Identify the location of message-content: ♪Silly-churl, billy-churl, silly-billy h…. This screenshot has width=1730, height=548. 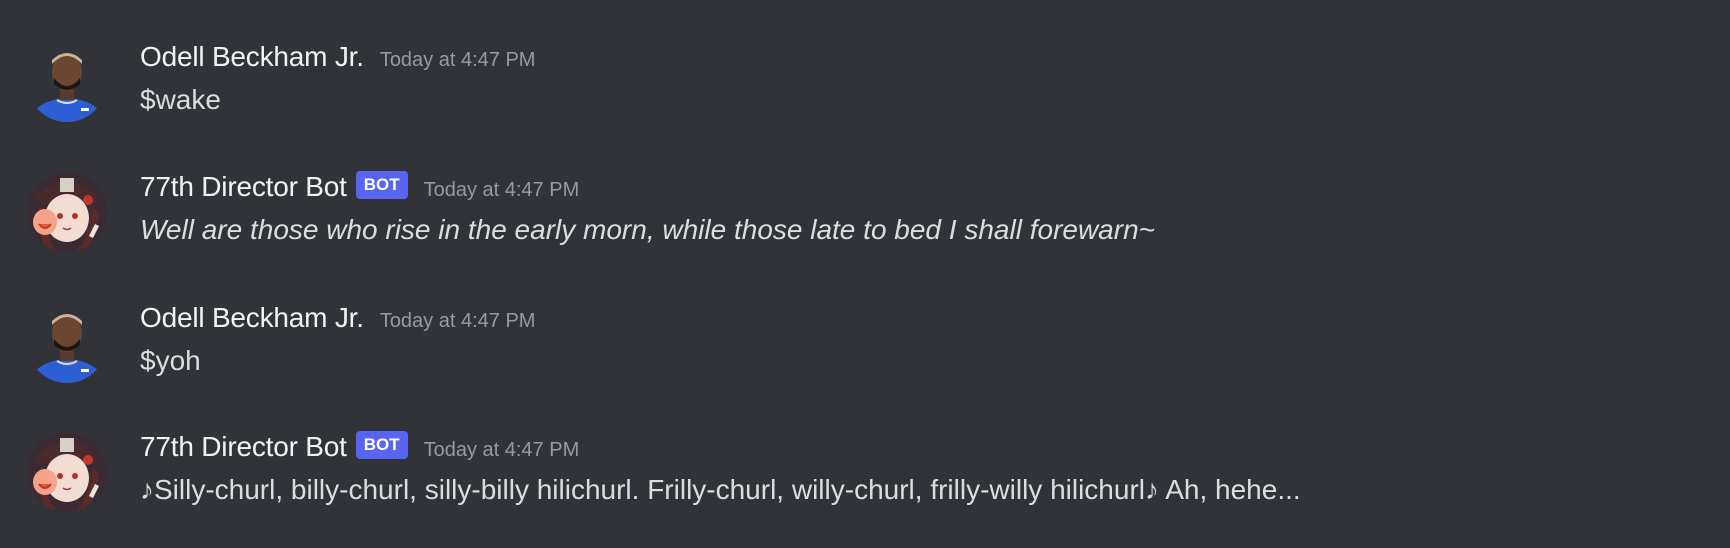
(720, 489).